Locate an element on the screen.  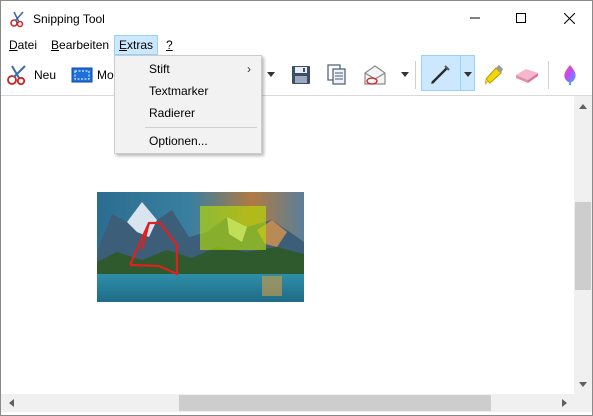
save-button is located at coordinates (301, 75).